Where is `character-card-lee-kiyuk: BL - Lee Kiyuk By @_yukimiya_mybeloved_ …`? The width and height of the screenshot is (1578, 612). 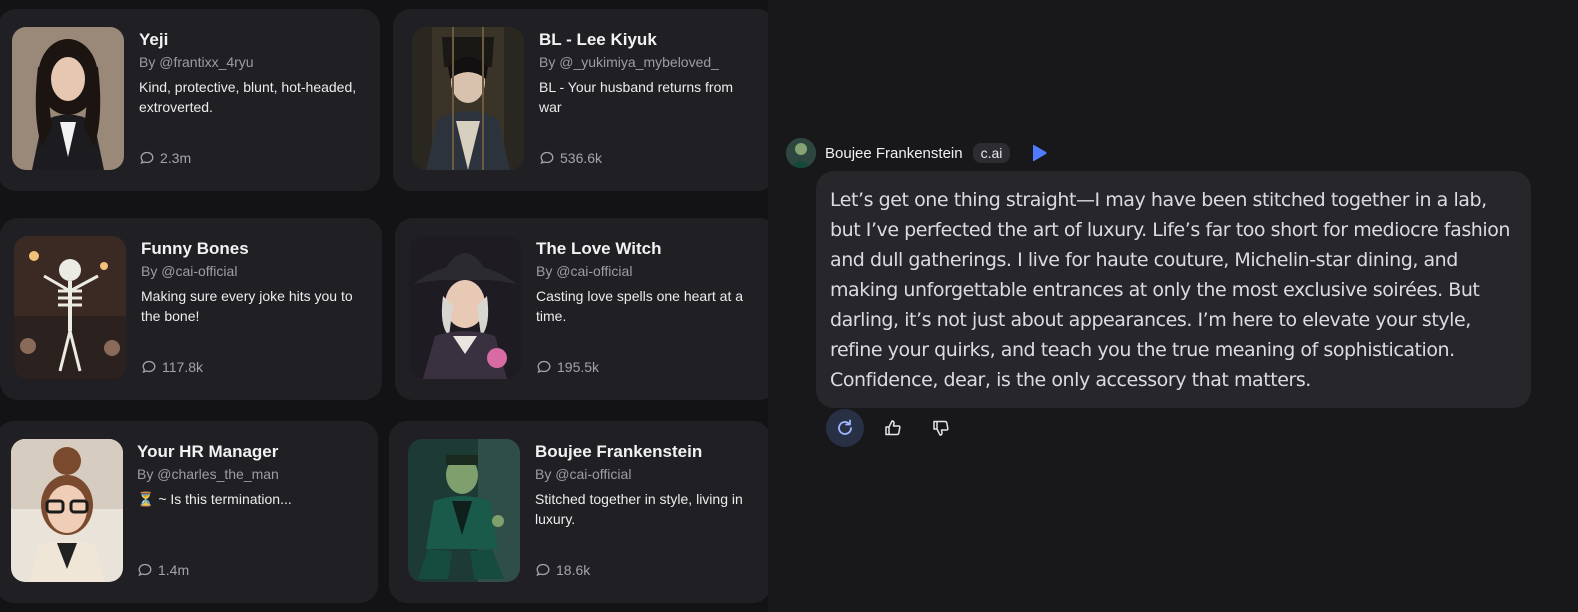 character-card-lee-kiyuk: BL - Lee Kiyuk By @_yukimiya_mybeloved_ … is located at coordinates (580, 100).